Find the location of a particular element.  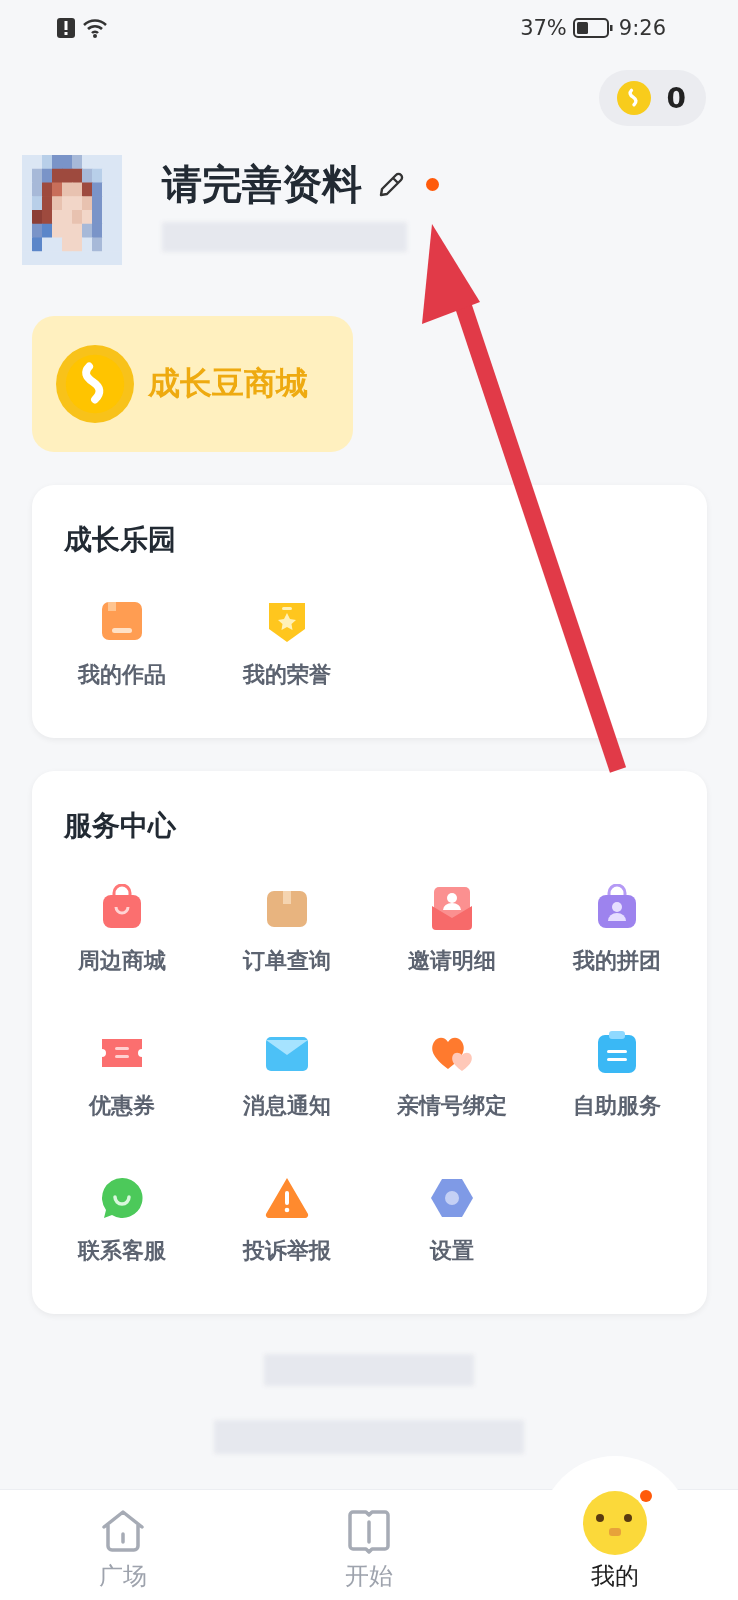

menu-item: 联系客服 is located at coordinates (122, 1220).